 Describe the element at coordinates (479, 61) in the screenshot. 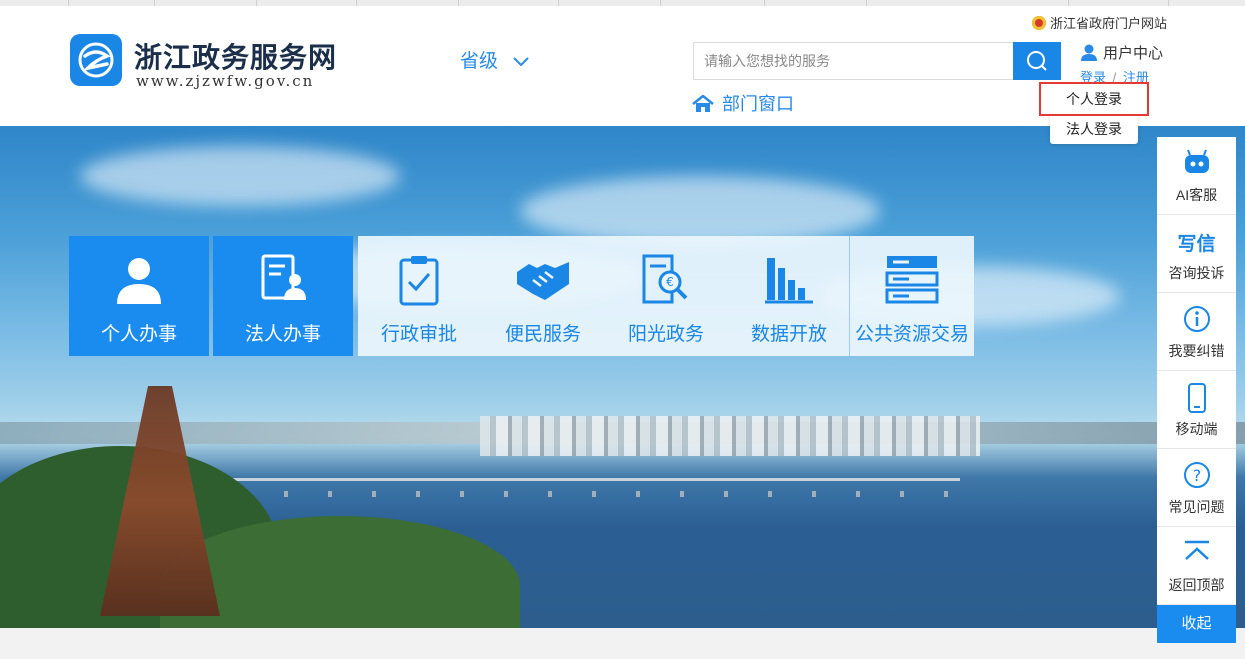

I see `province-selector-label: 省级` at that location.